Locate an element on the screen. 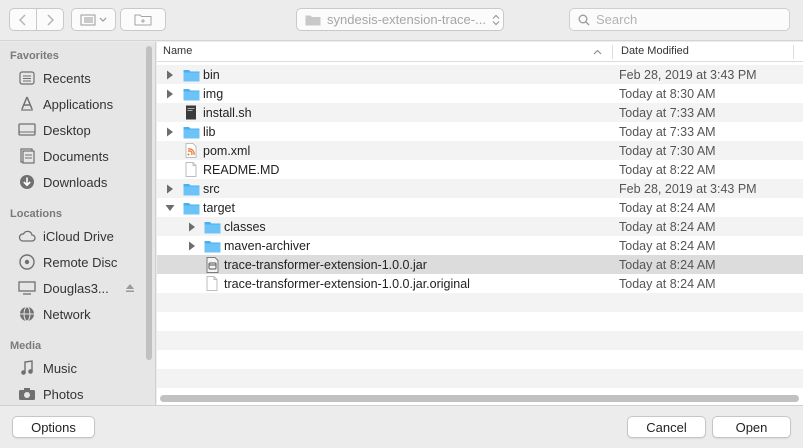 The height and width of the screenshot is (448, 803). sidebar-item-downloads: Downloads is located at coordinates (82, 182).